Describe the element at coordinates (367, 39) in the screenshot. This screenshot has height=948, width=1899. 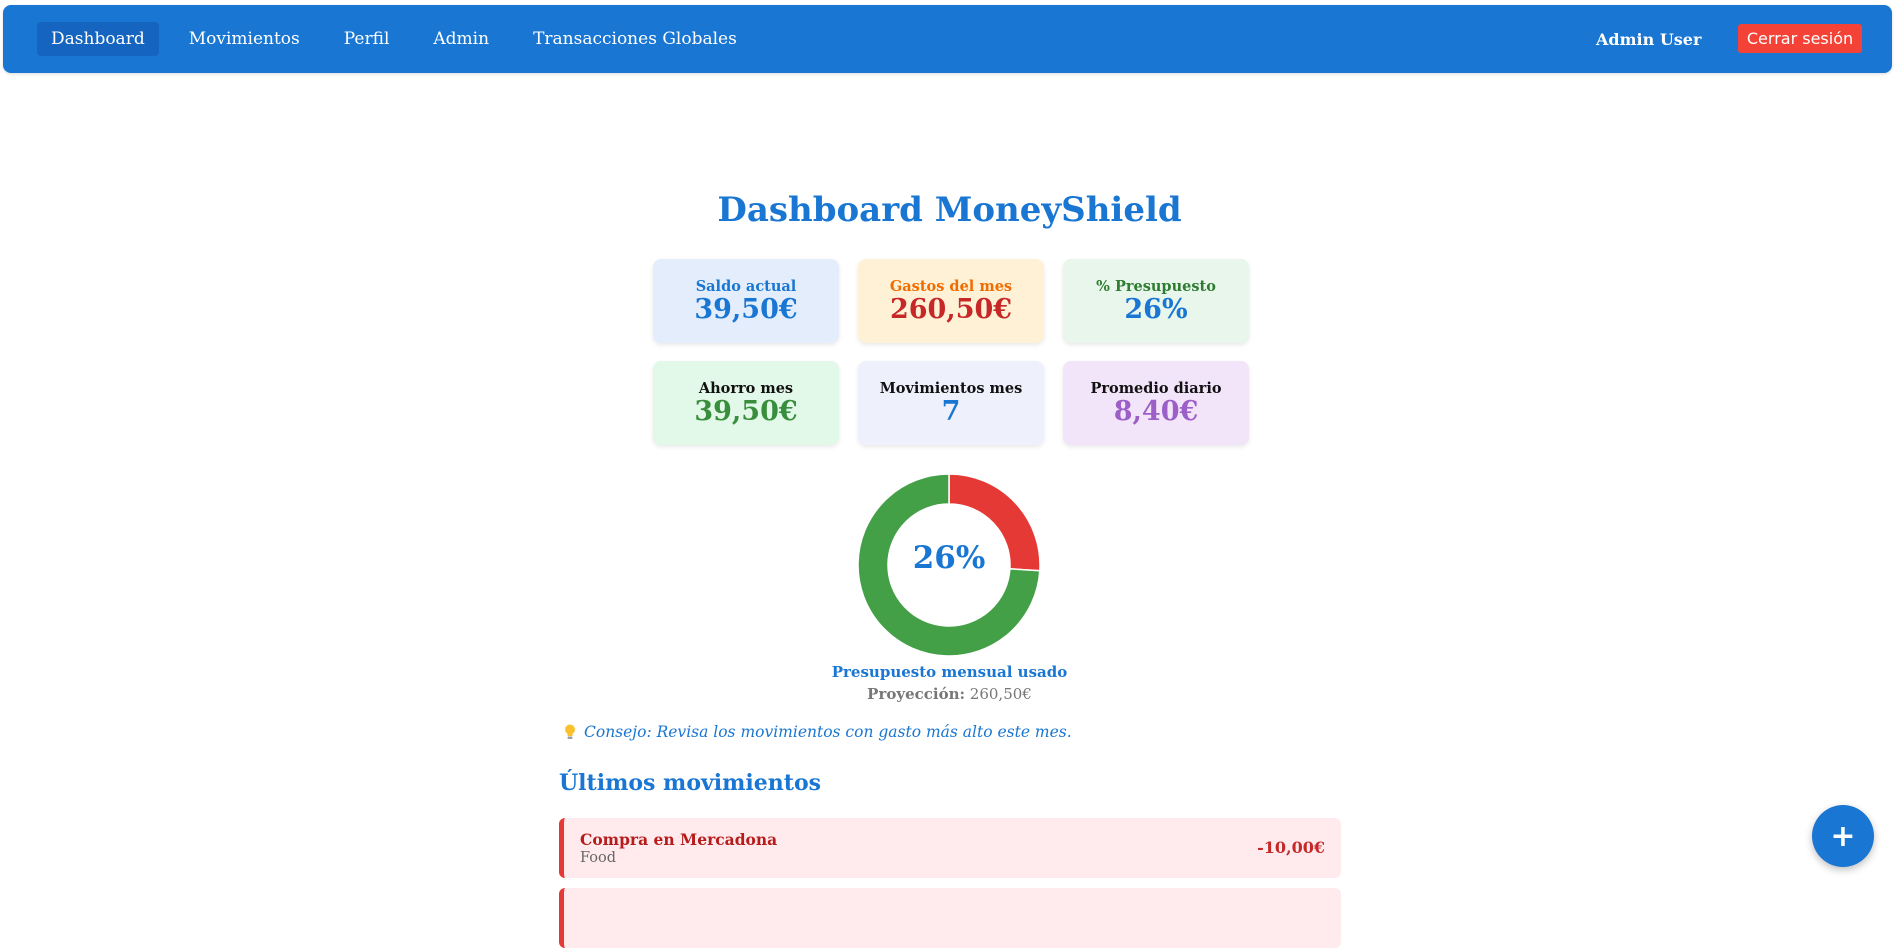
I see `nav-link-perfil: Perfil` at that location.